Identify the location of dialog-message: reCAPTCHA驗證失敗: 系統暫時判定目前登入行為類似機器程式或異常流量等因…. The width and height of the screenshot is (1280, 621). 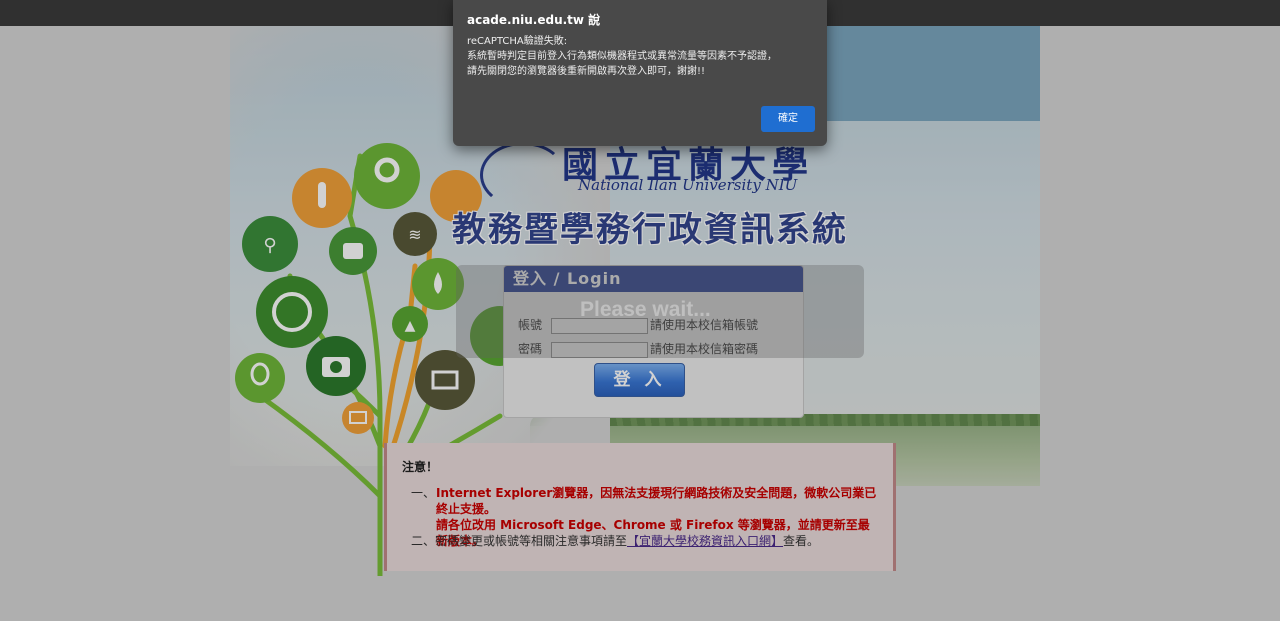
(622, 56).